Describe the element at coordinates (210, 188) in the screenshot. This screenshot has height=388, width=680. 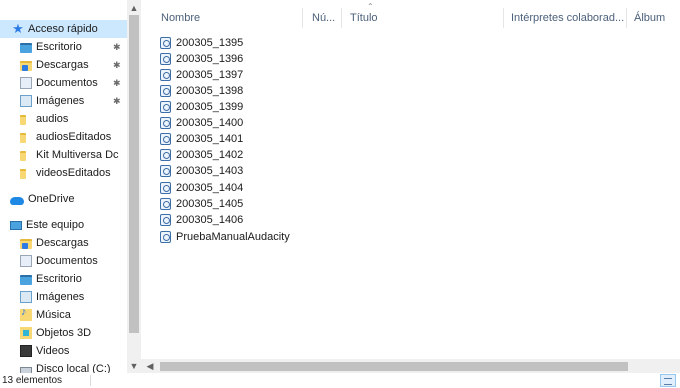
I see `file-name: 200305_1404` at that location.